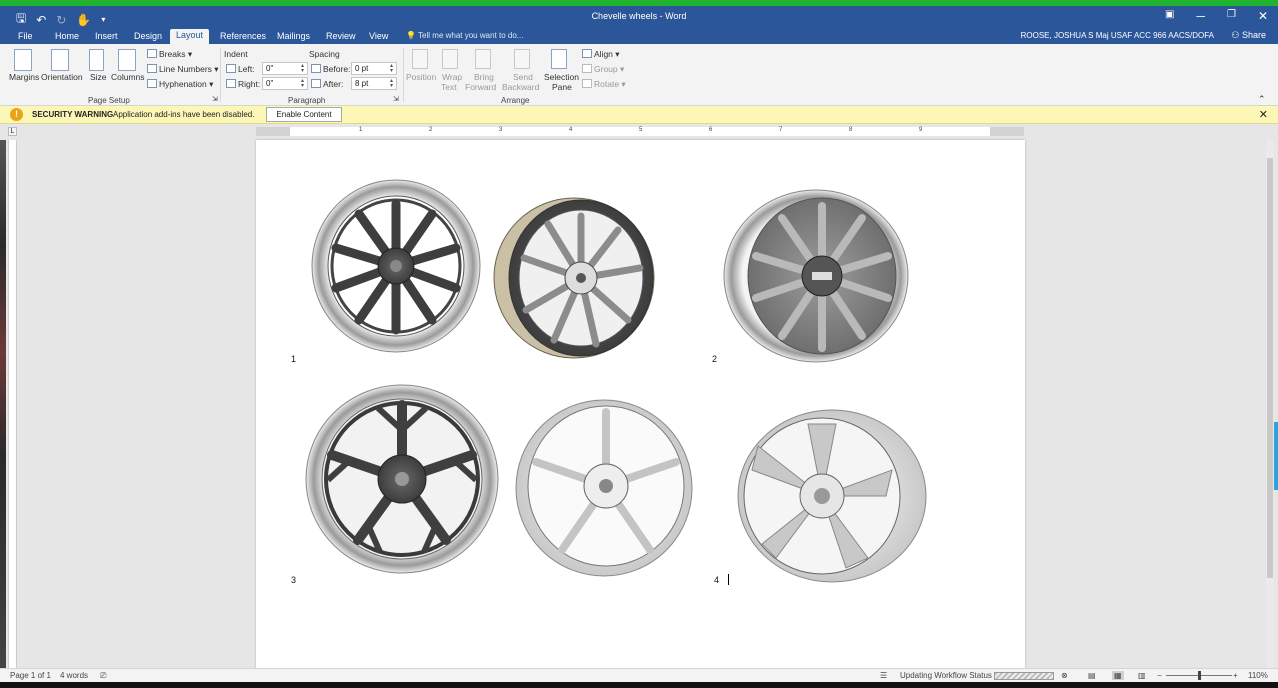  I want to click on hyphenation-button: Hyphenation ▾, so click(180, 84).